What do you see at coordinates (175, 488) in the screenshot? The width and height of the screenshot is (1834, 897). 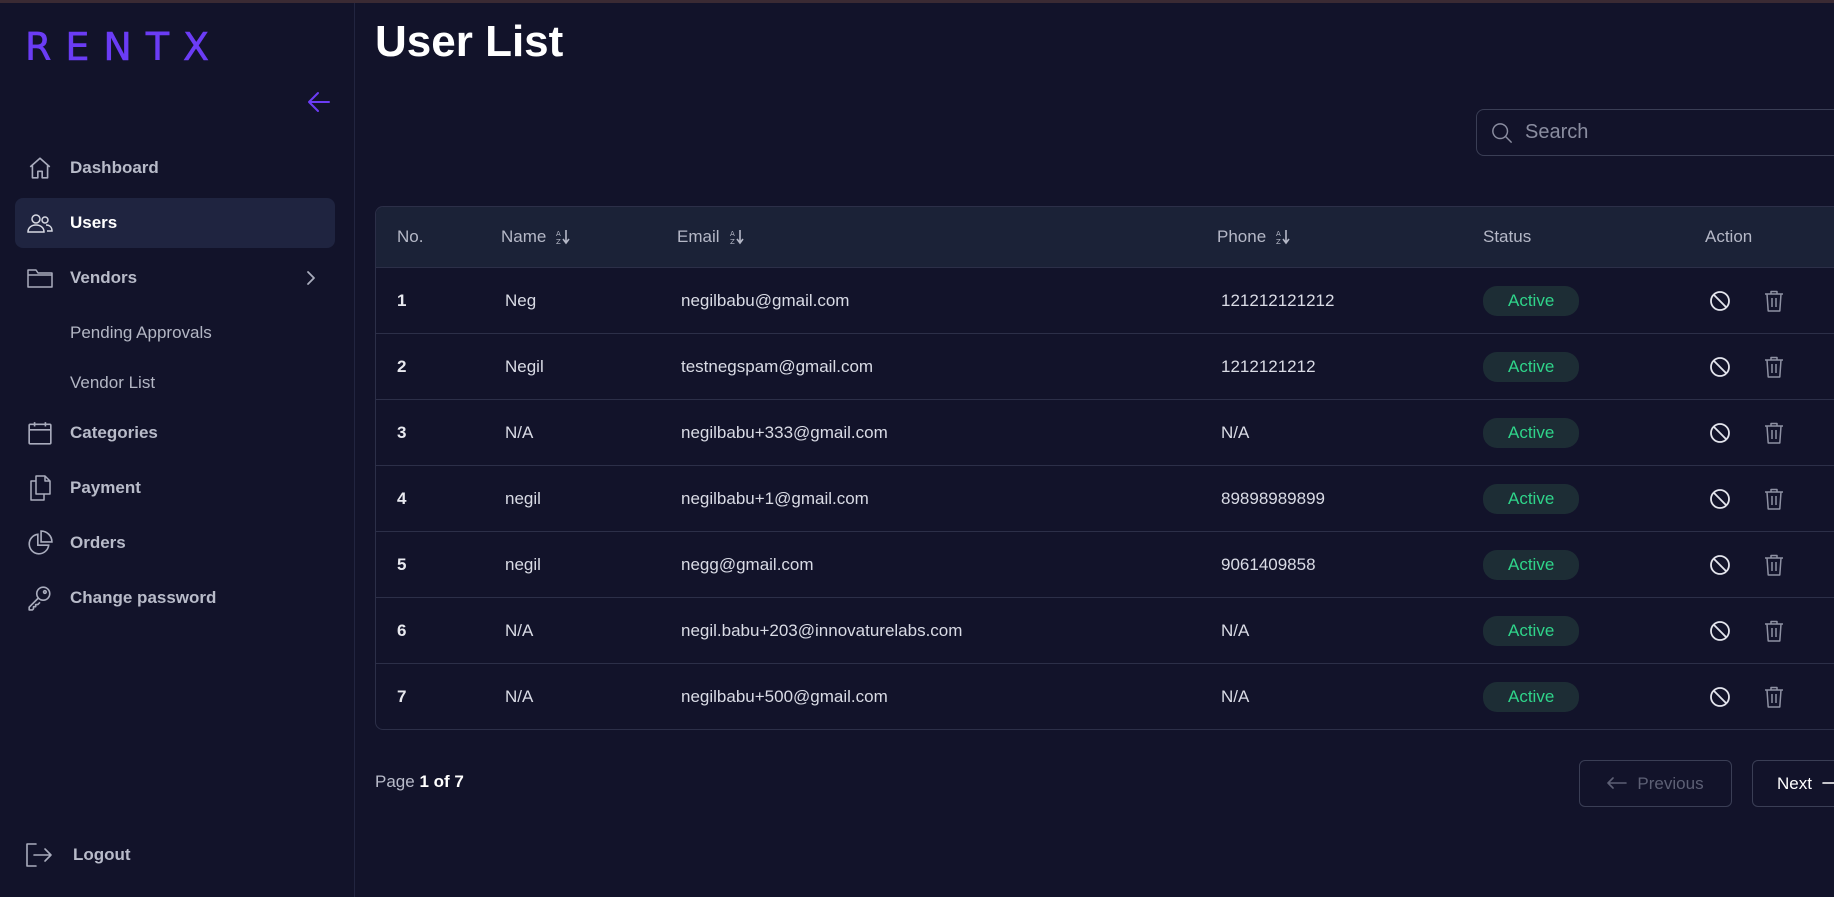 I see `sidebar-item-payment: Payment` at bounding box center [175, 488].